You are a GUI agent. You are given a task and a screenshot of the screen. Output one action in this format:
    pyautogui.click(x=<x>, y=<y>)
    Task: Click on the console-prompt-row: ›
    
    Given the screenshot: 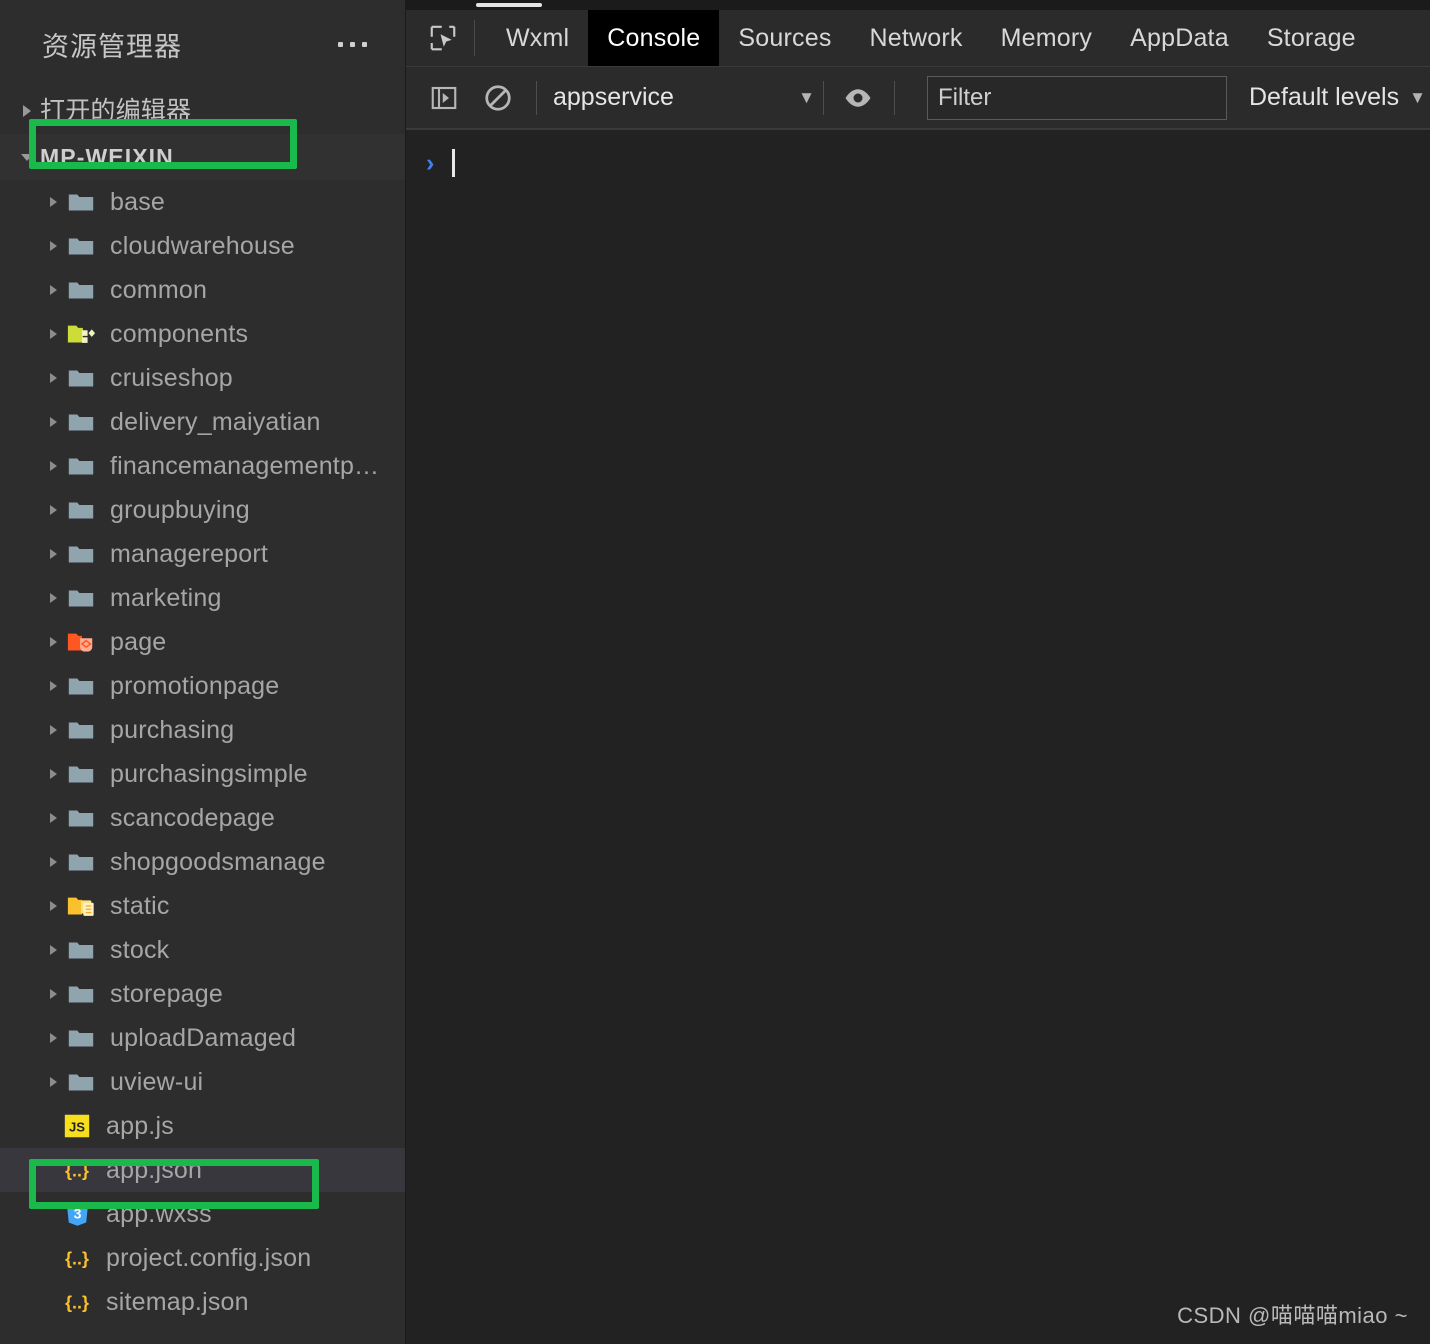 What is the action you would take?
    pyautogui.click(x=928, y=163)
    